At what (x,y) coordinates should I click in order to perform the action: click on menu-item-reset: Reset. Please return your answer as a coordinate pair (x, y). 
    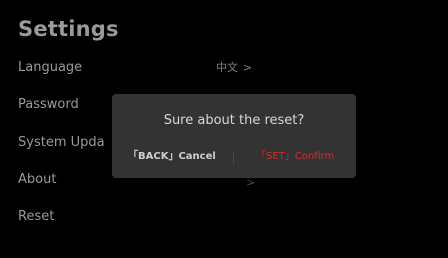
    Looking at the image, I should click on (36, 217).